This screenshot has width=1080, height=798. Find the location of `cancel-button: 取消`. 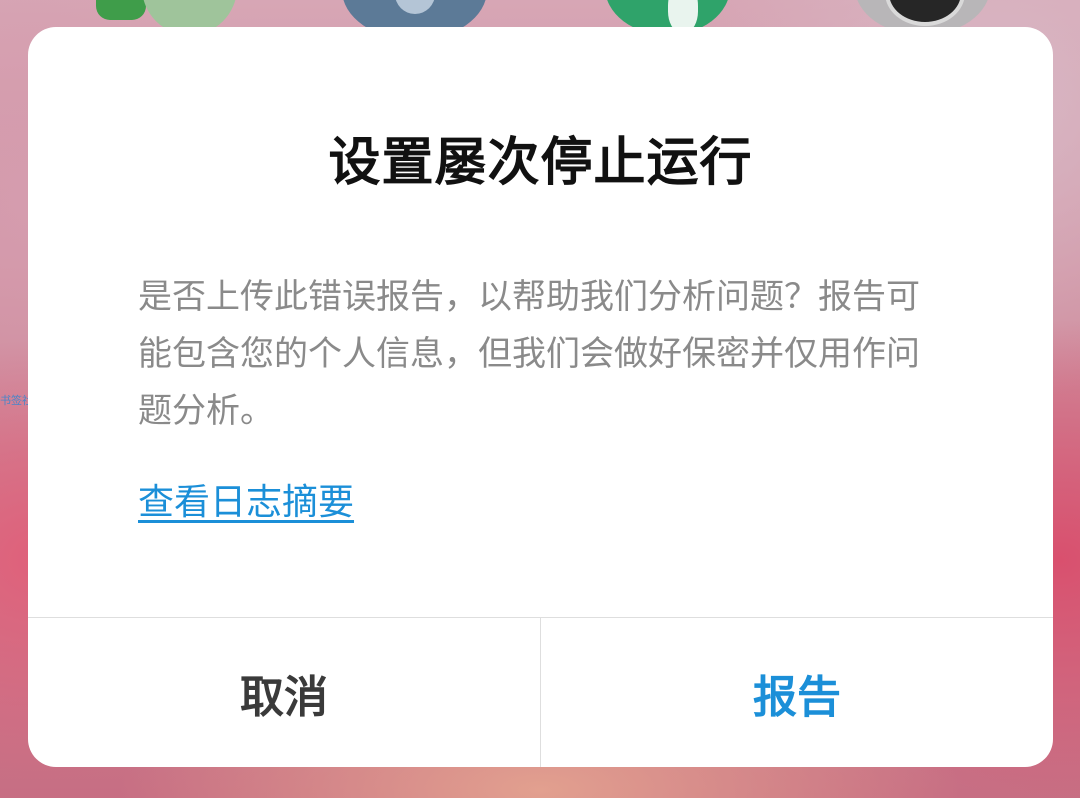

cancel-button: 取消 is located at coordinates (284, 692).